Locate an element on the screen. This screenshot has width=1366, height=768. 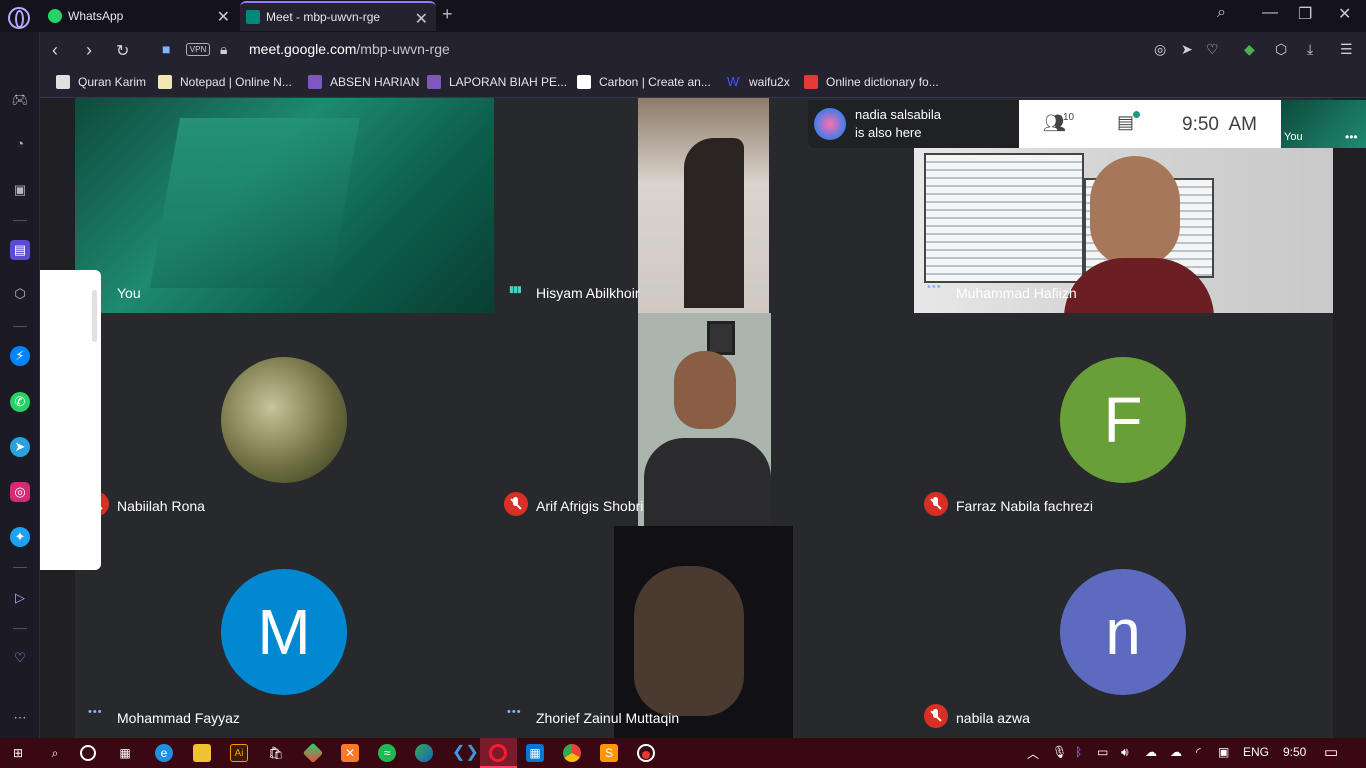
box-icon: ⬡ is located at coordinates (1281, 49).